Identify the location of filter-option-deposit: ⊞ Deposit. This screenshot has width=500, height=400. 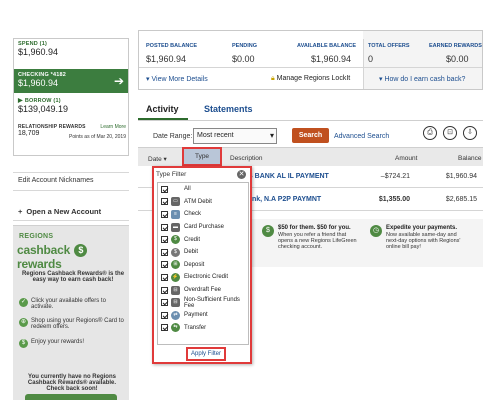
(204, 265).